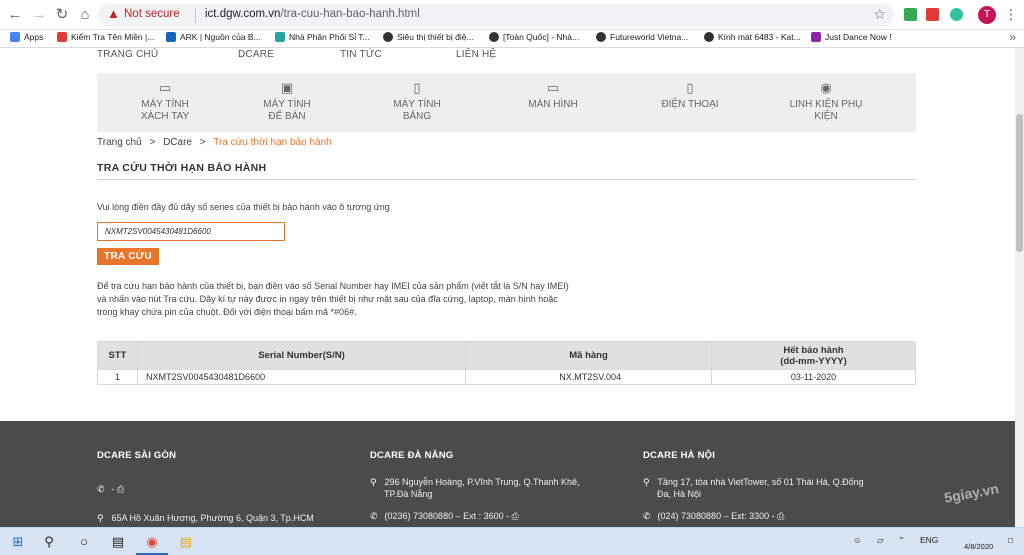  I want to click on tray-network-icon: ▱, so click(880, 540).